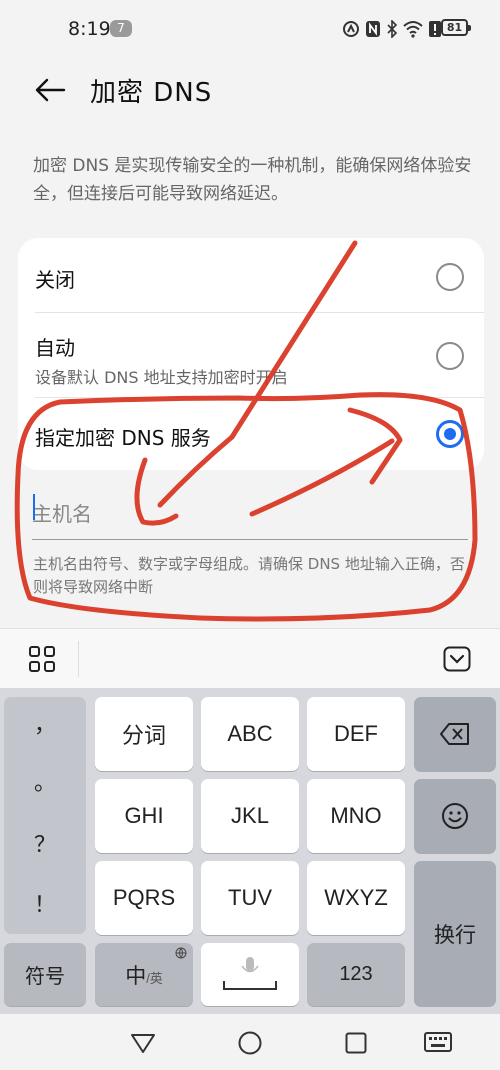  Describe the element at coordinates (181, 953) in the screenshot. I see `globe-icon` at that location.